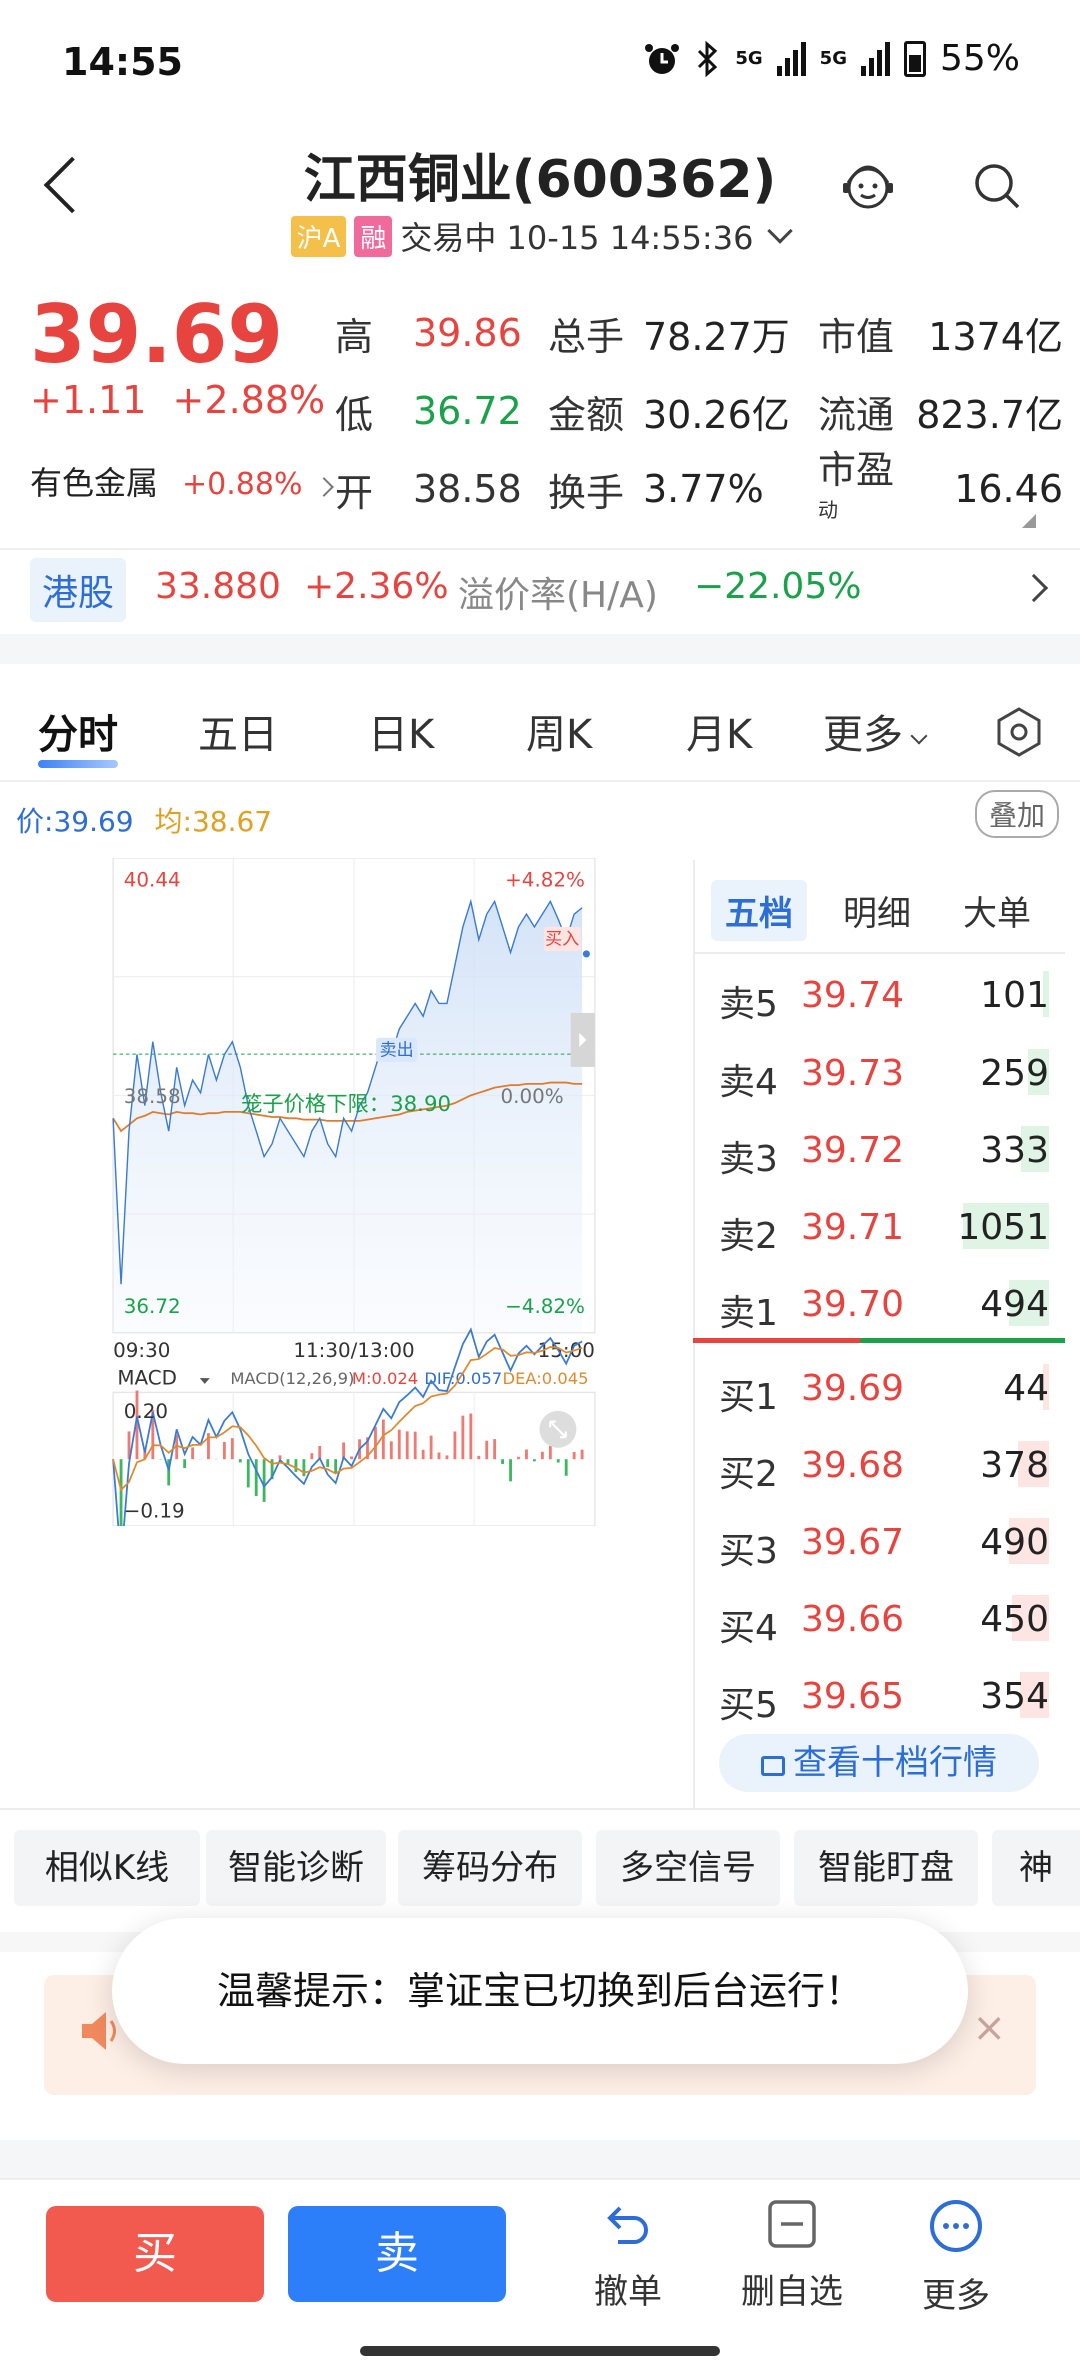  Describe the element at coordinates (792, 2292) in the screenshot. I see `remove-watchlist-label: 删自选` at that location.